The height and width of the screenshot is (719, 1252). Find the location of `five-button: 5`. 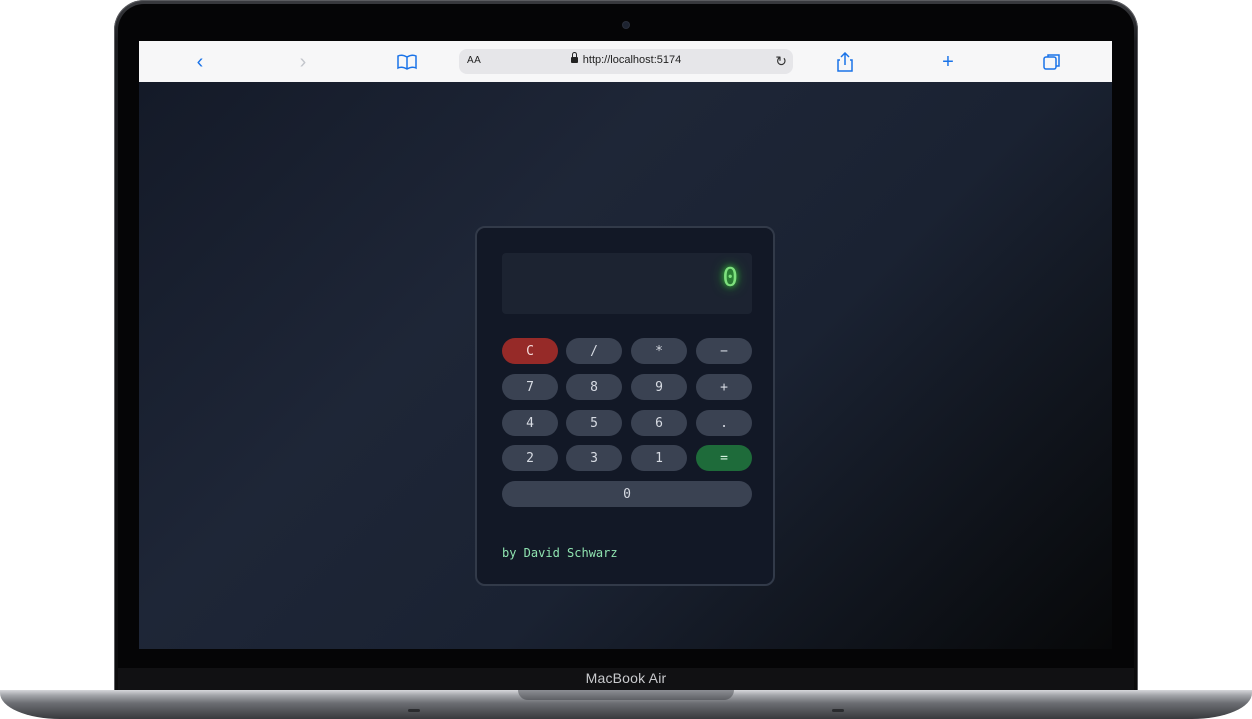

five-button: 5 is located at coordinates (594, 423).